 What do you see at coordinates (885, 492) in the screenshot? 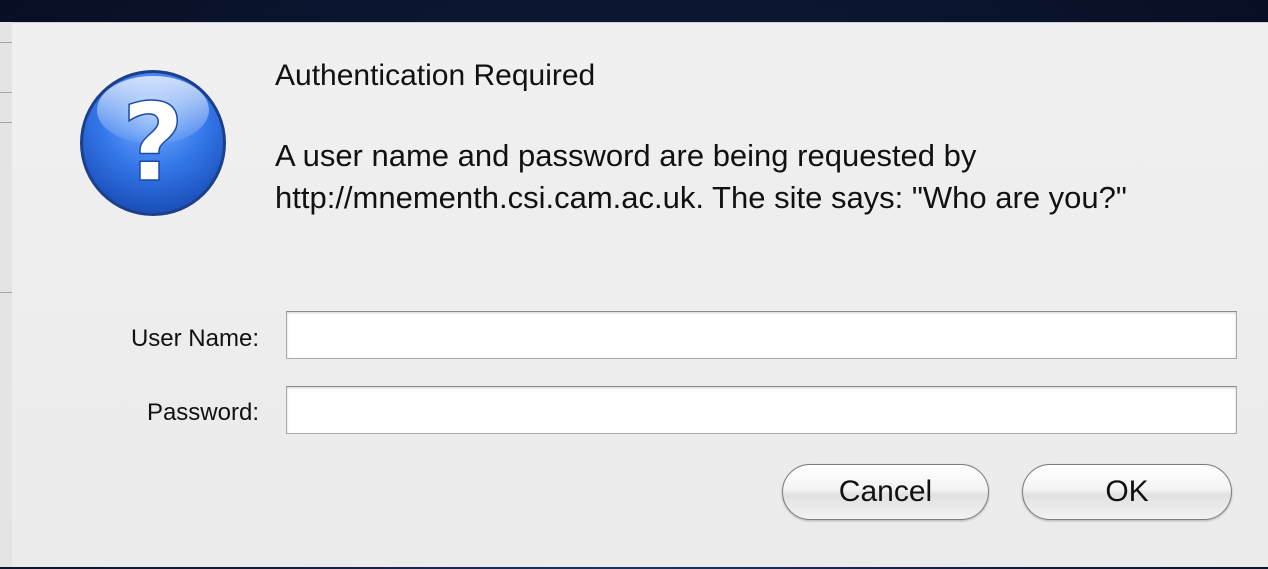
I see `cancel-button: Cancel` at bounding box center [885, 492].